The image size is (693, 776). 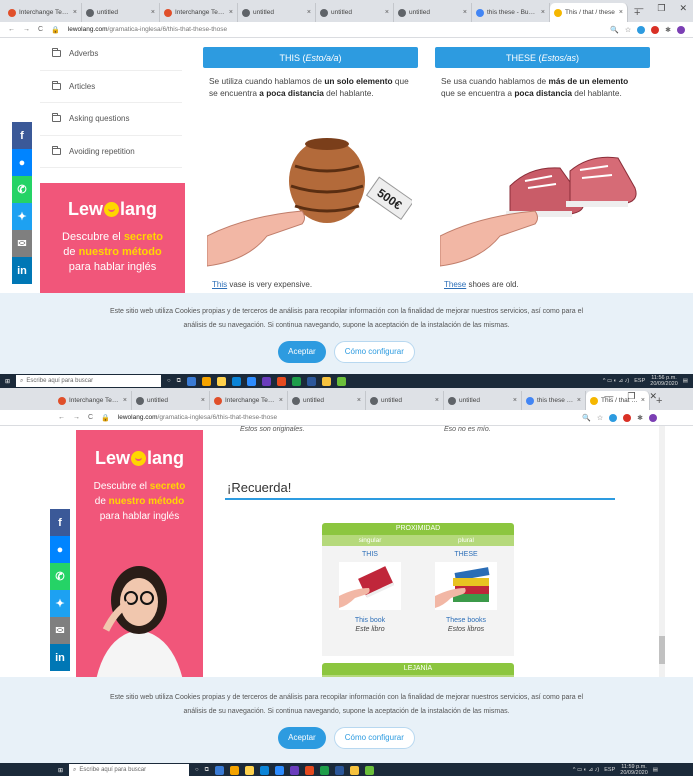 I want to click on extension-icon, so click(x=613, y=417).